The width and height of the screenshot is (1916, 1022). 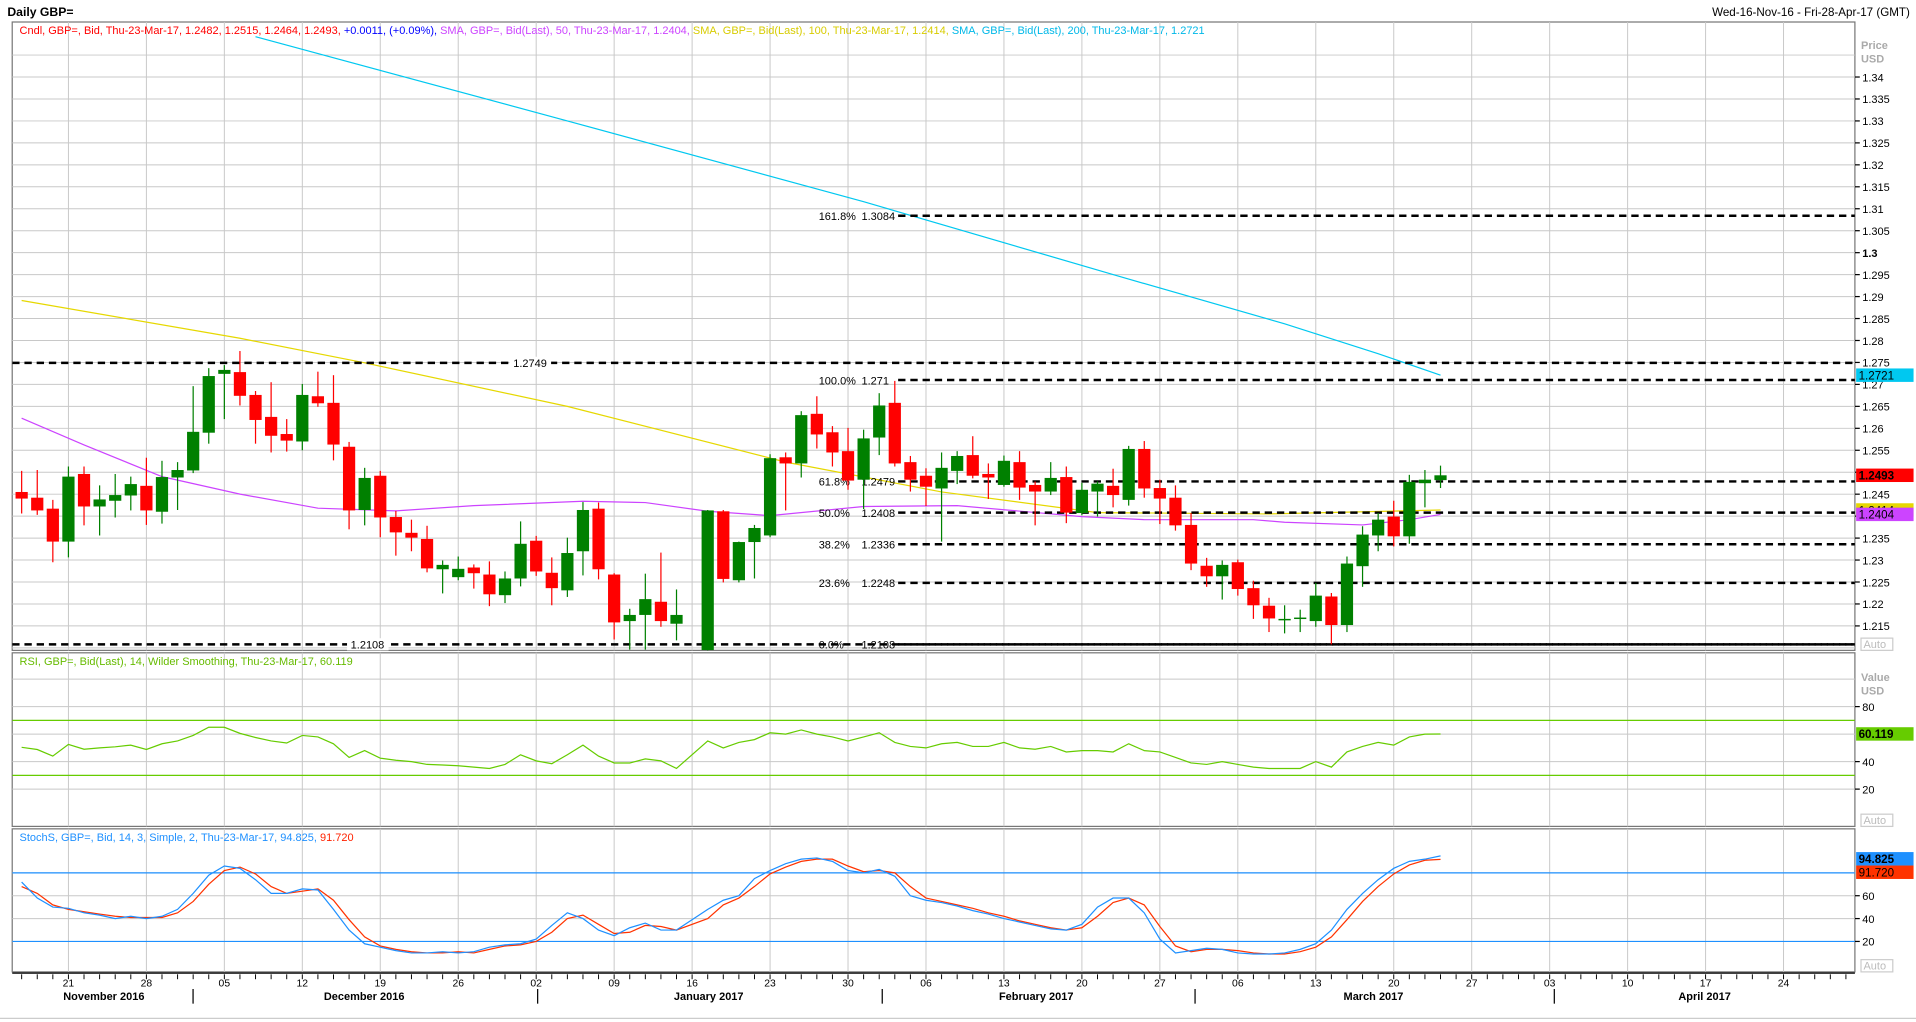 What do you see at coordinates (1811, 12) in the screenshot?
I see `date-range: Wed-16-Nov-16 - Fri-28-Apr-17 (GMT)` at bounding box center [1811, 12].